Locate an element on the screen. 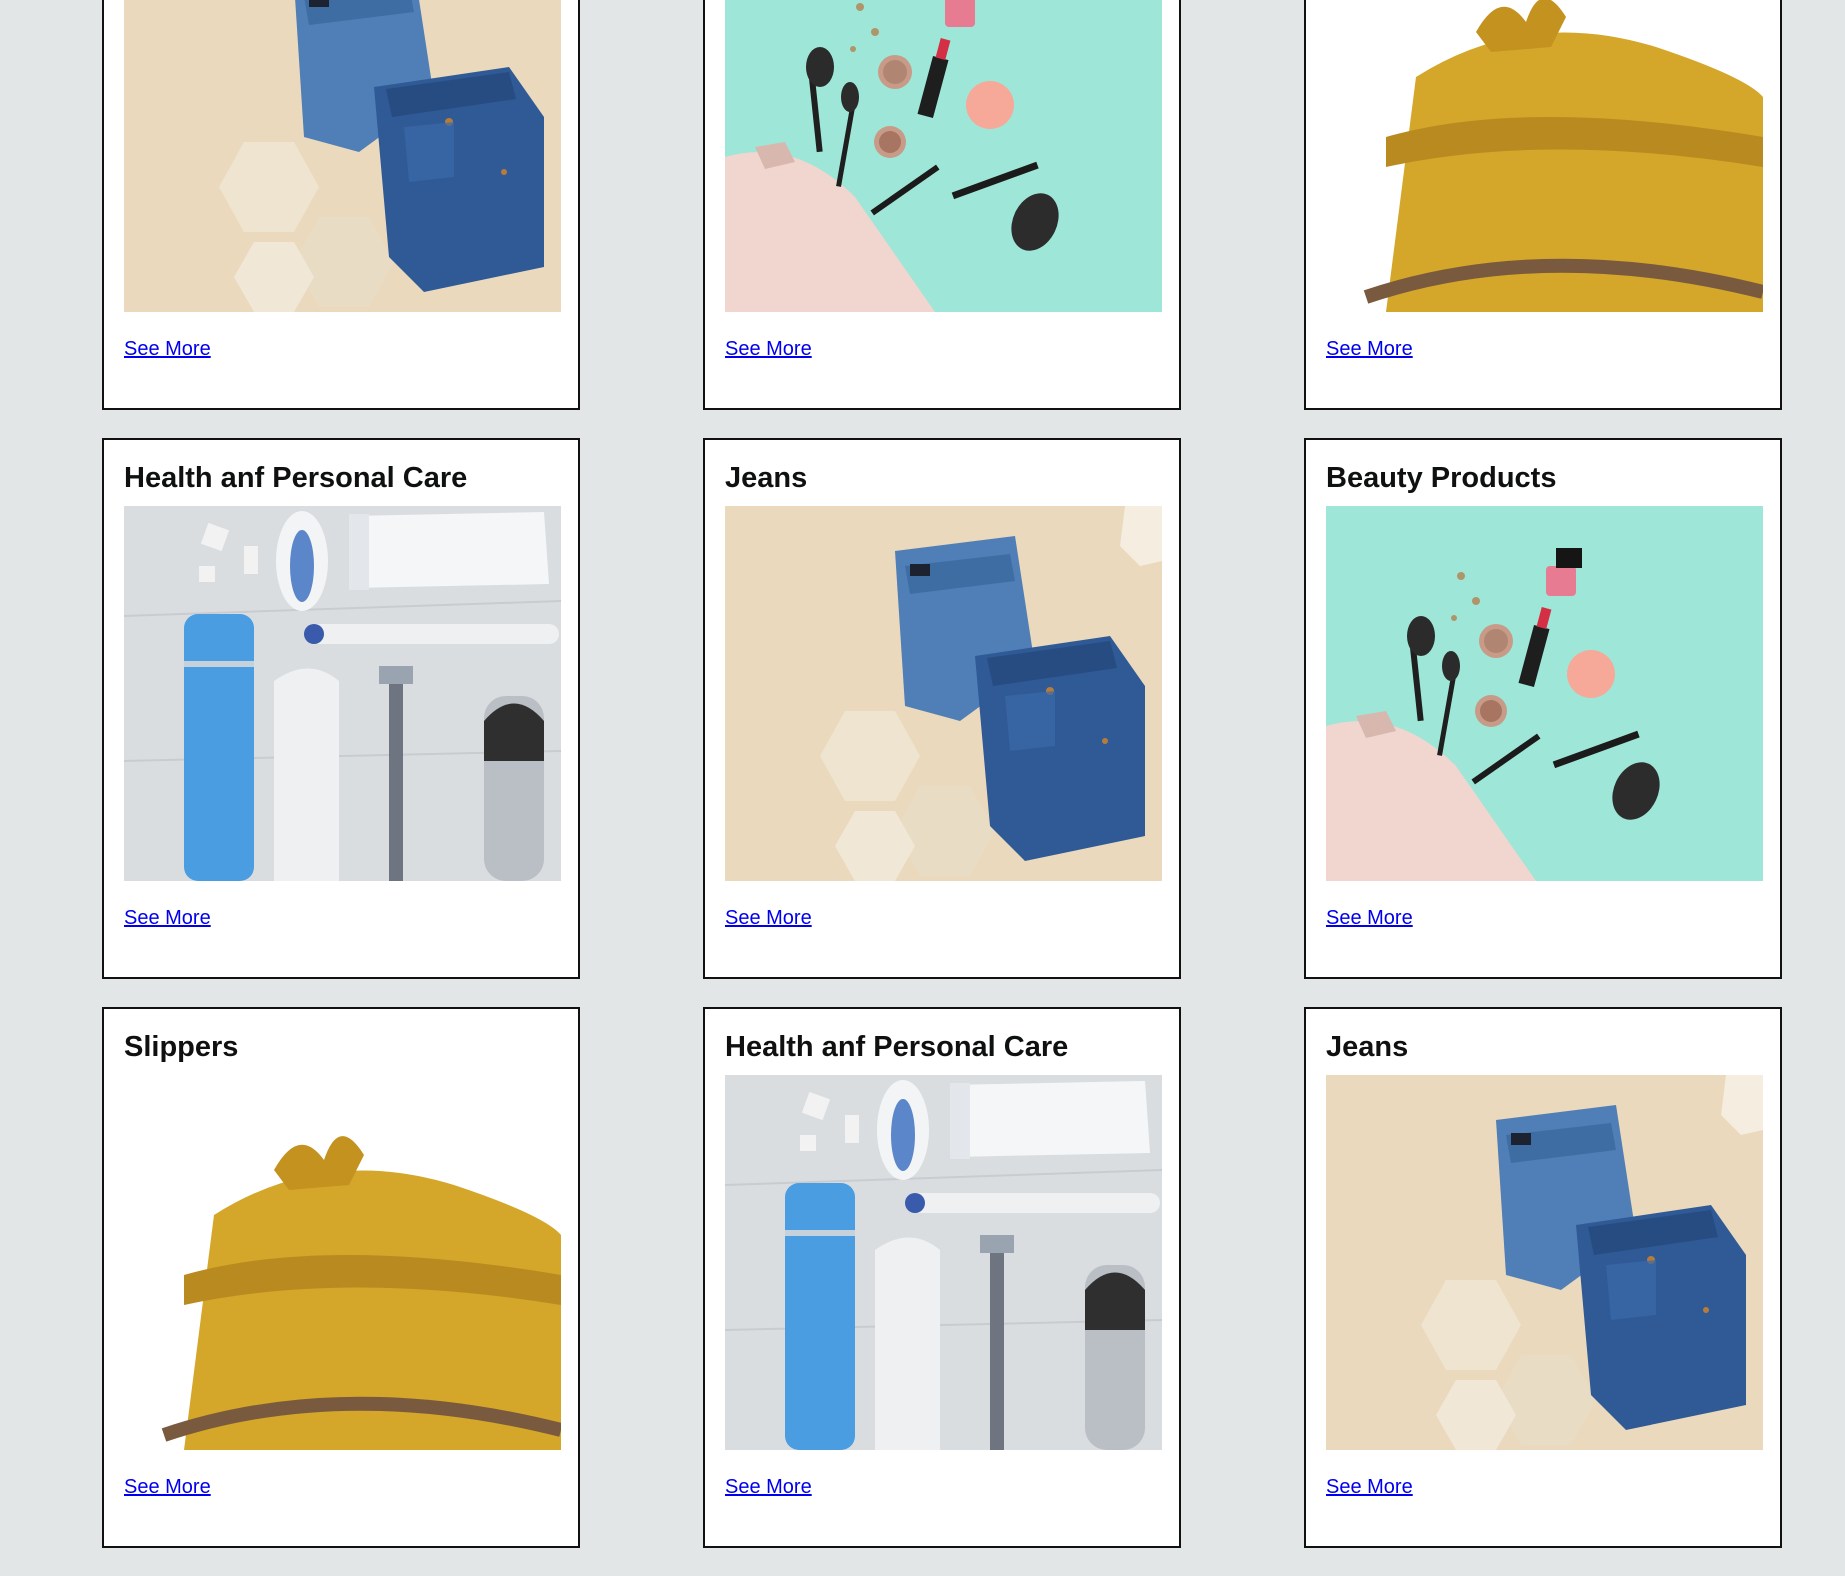 The width and height of the screenshot is (1845, 1576). category-card-title: Beauty Products is located at coordinates (1441, 478).